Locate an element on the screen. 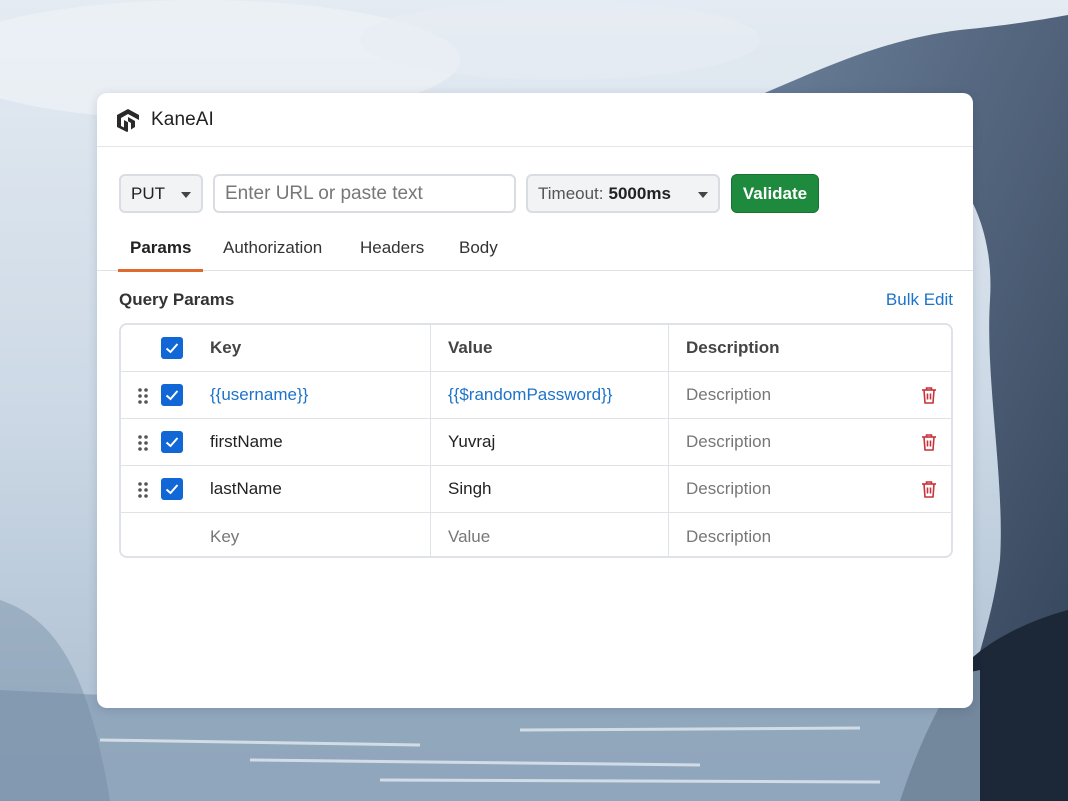 Image resolution: width=1068 pixels, height=801 pixels. timeout-select: Timeout: 5000ms is located at coordinates (623, 193).